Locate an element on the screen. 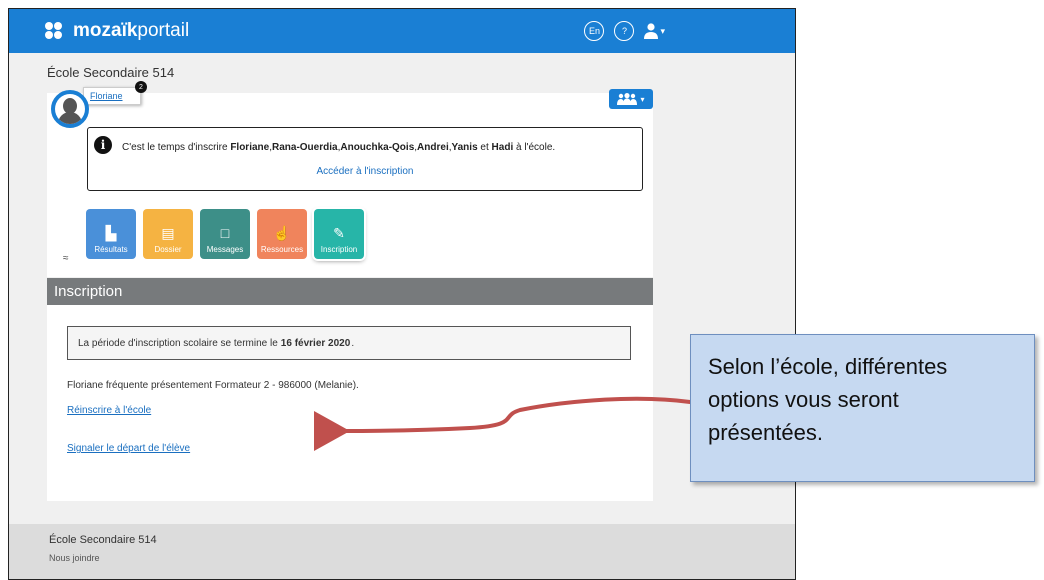 This screenshot has height=580, width=1044. user-menu-button: ▾ is located at coordinates (654, 31).